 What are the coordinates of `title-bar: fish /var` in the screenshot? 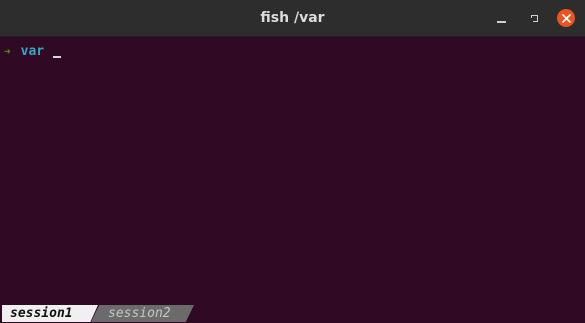 It's located at (292, 18).